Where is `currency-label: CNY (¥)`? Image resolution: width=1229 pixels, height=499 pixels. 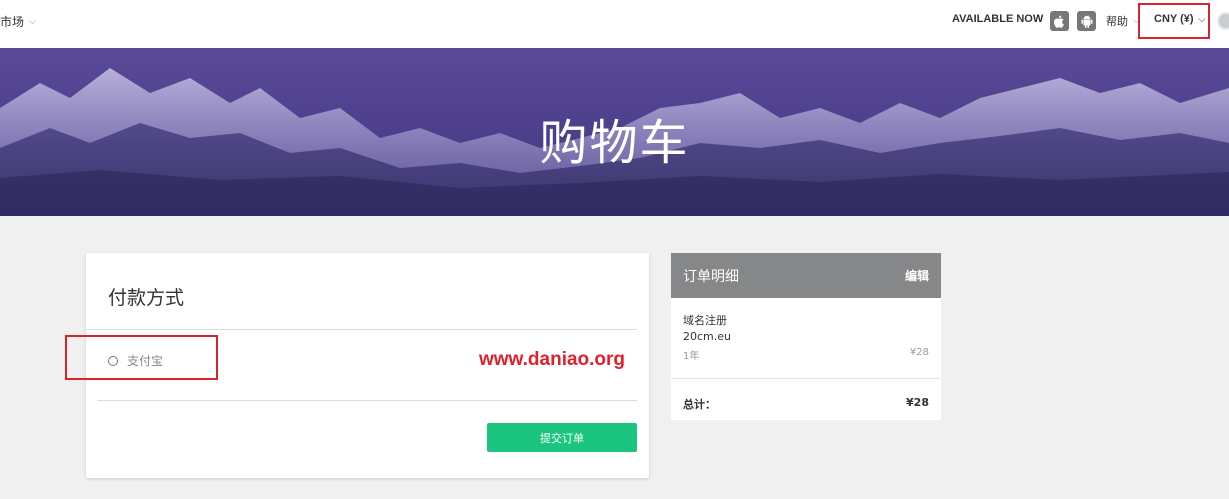
currency-label: CNY (¥) is located at coordinates (1174, 19).